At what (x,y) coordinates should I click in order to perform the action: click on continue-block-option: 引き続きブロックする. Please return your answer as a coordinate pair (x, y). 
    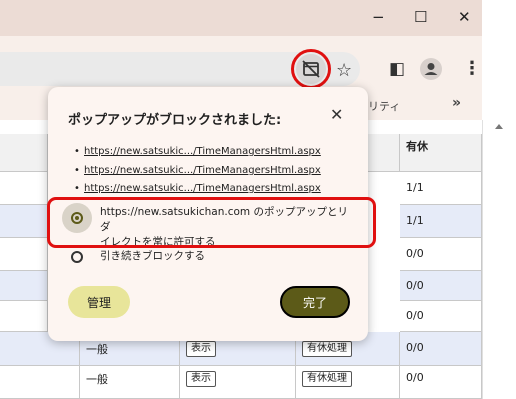
    Looking at the image, I should click on (152, 256).